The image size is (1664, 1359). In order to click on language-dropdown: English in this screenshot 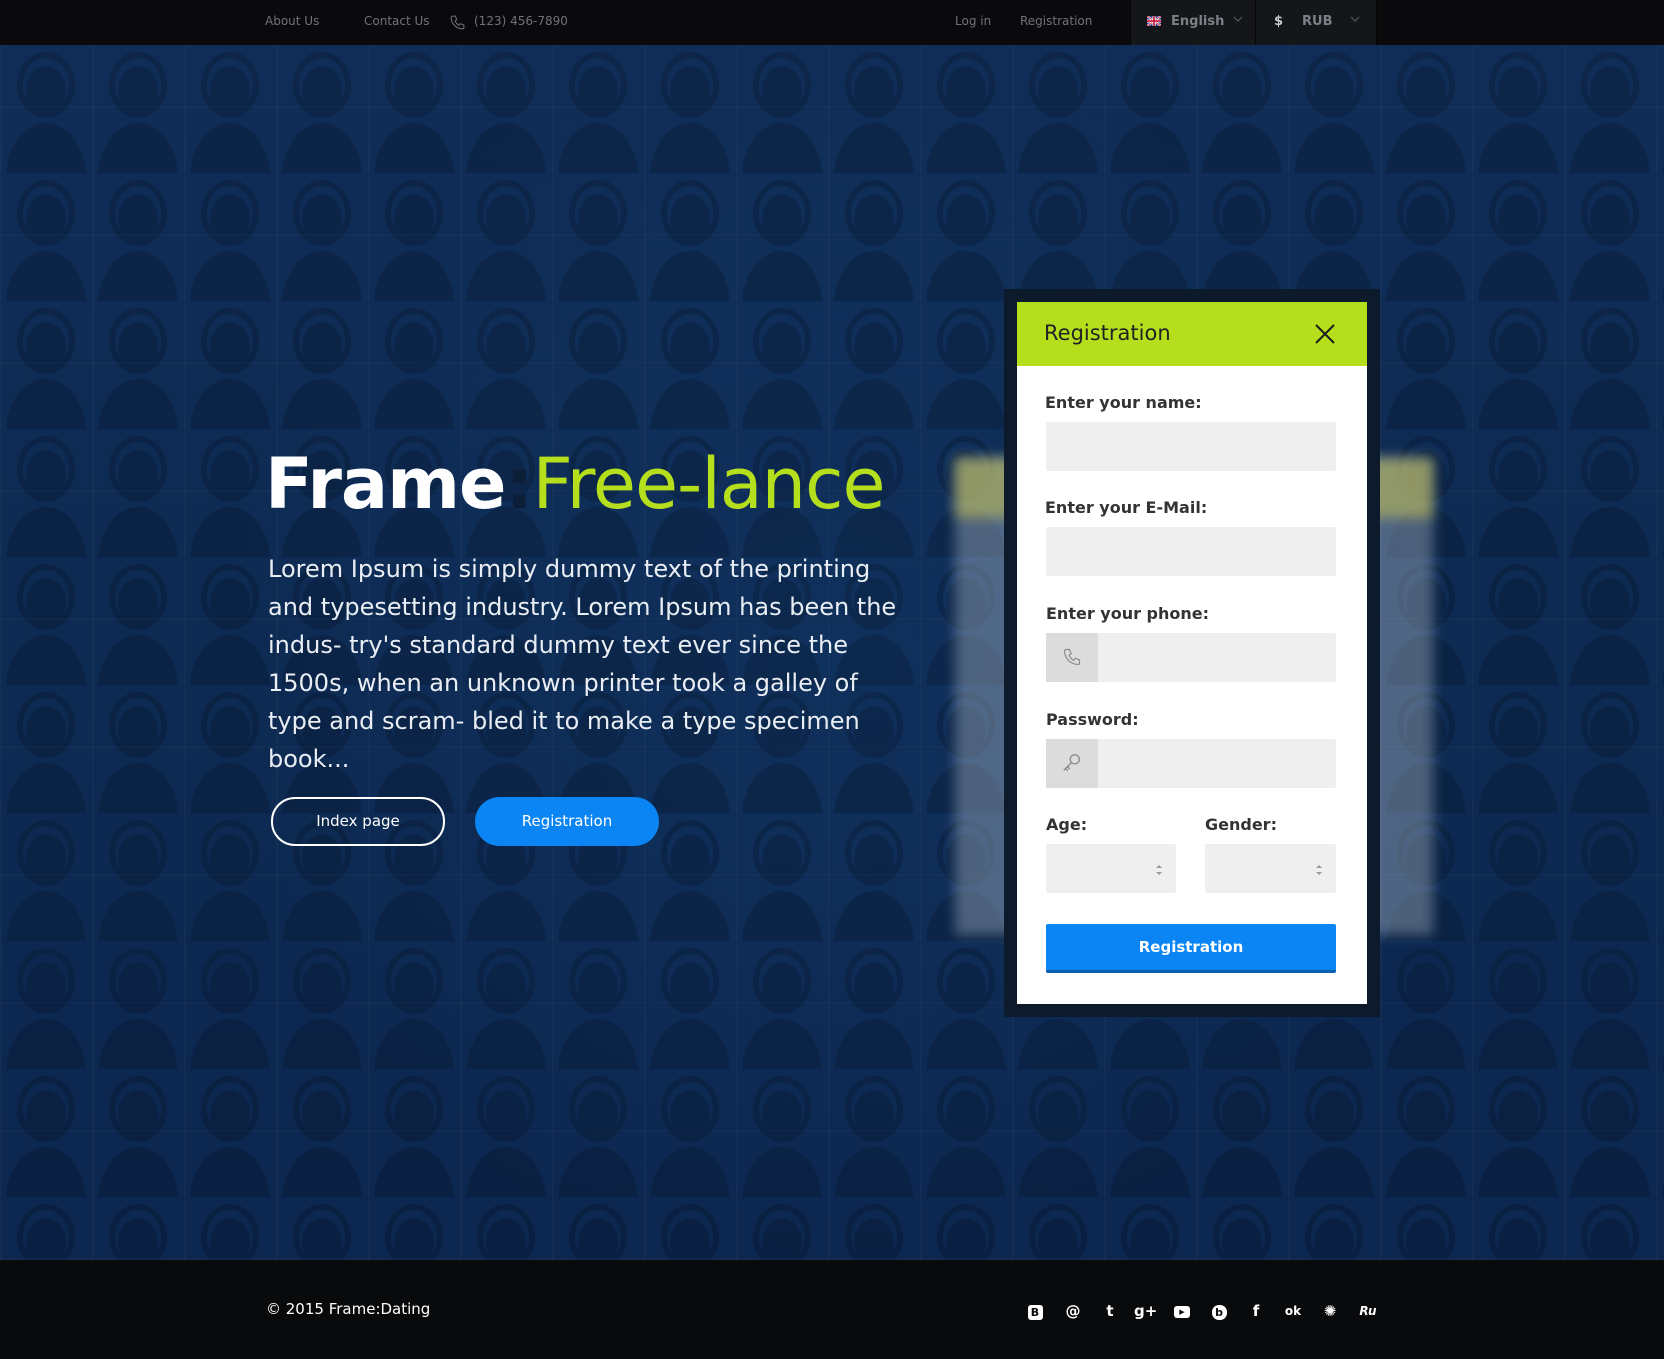, I will do `click(1193, 22)`.